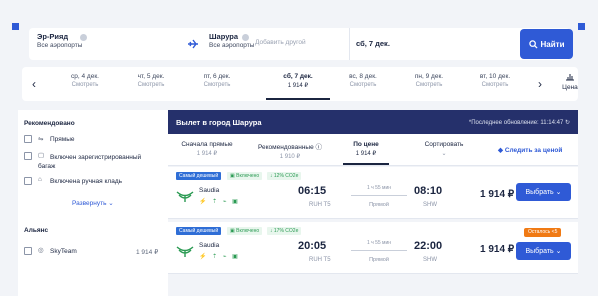 This screenshot has height=296, width=598. What do you see at coordinates (581, 26) in the screenshot?
I see `accent-square-right` at bounding box center [581, 26].